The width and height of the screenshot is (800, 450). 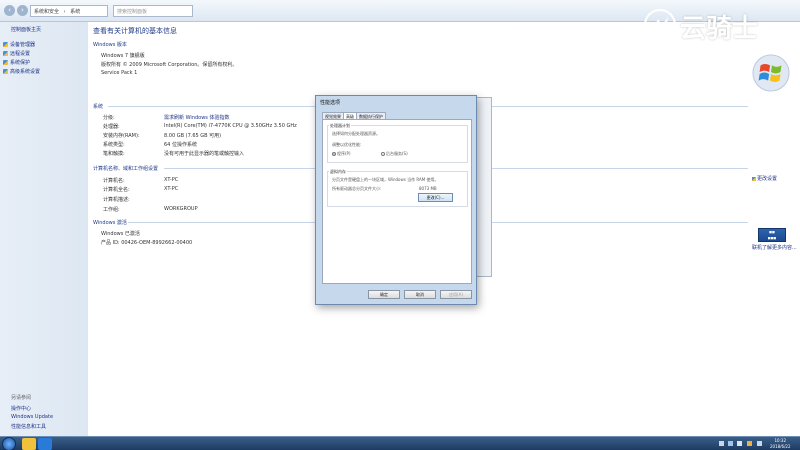 What do you see at coordinates (767, 179) in the screenshot?
I see `change-settings-label: 更改设置` at bounding box center [767, 179].